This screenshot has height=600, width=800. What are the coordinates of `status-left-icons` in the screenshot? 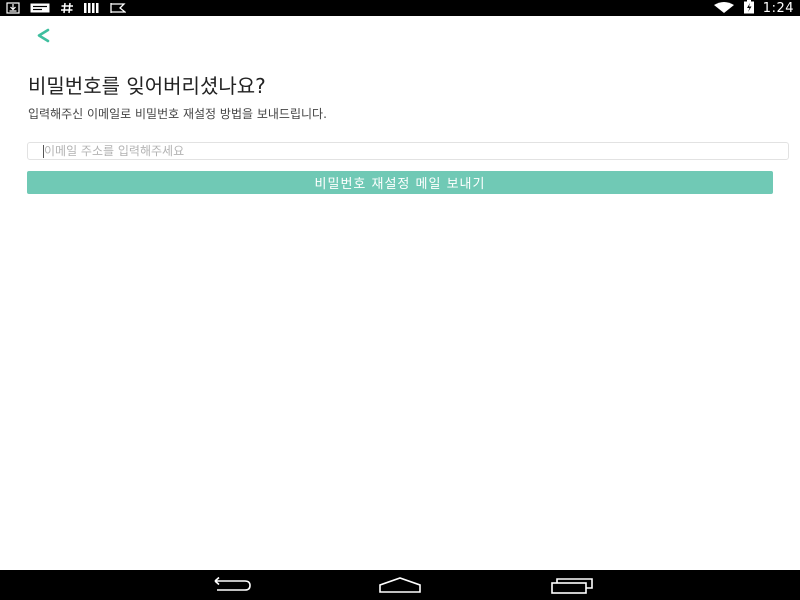 It's located at (66, 8).